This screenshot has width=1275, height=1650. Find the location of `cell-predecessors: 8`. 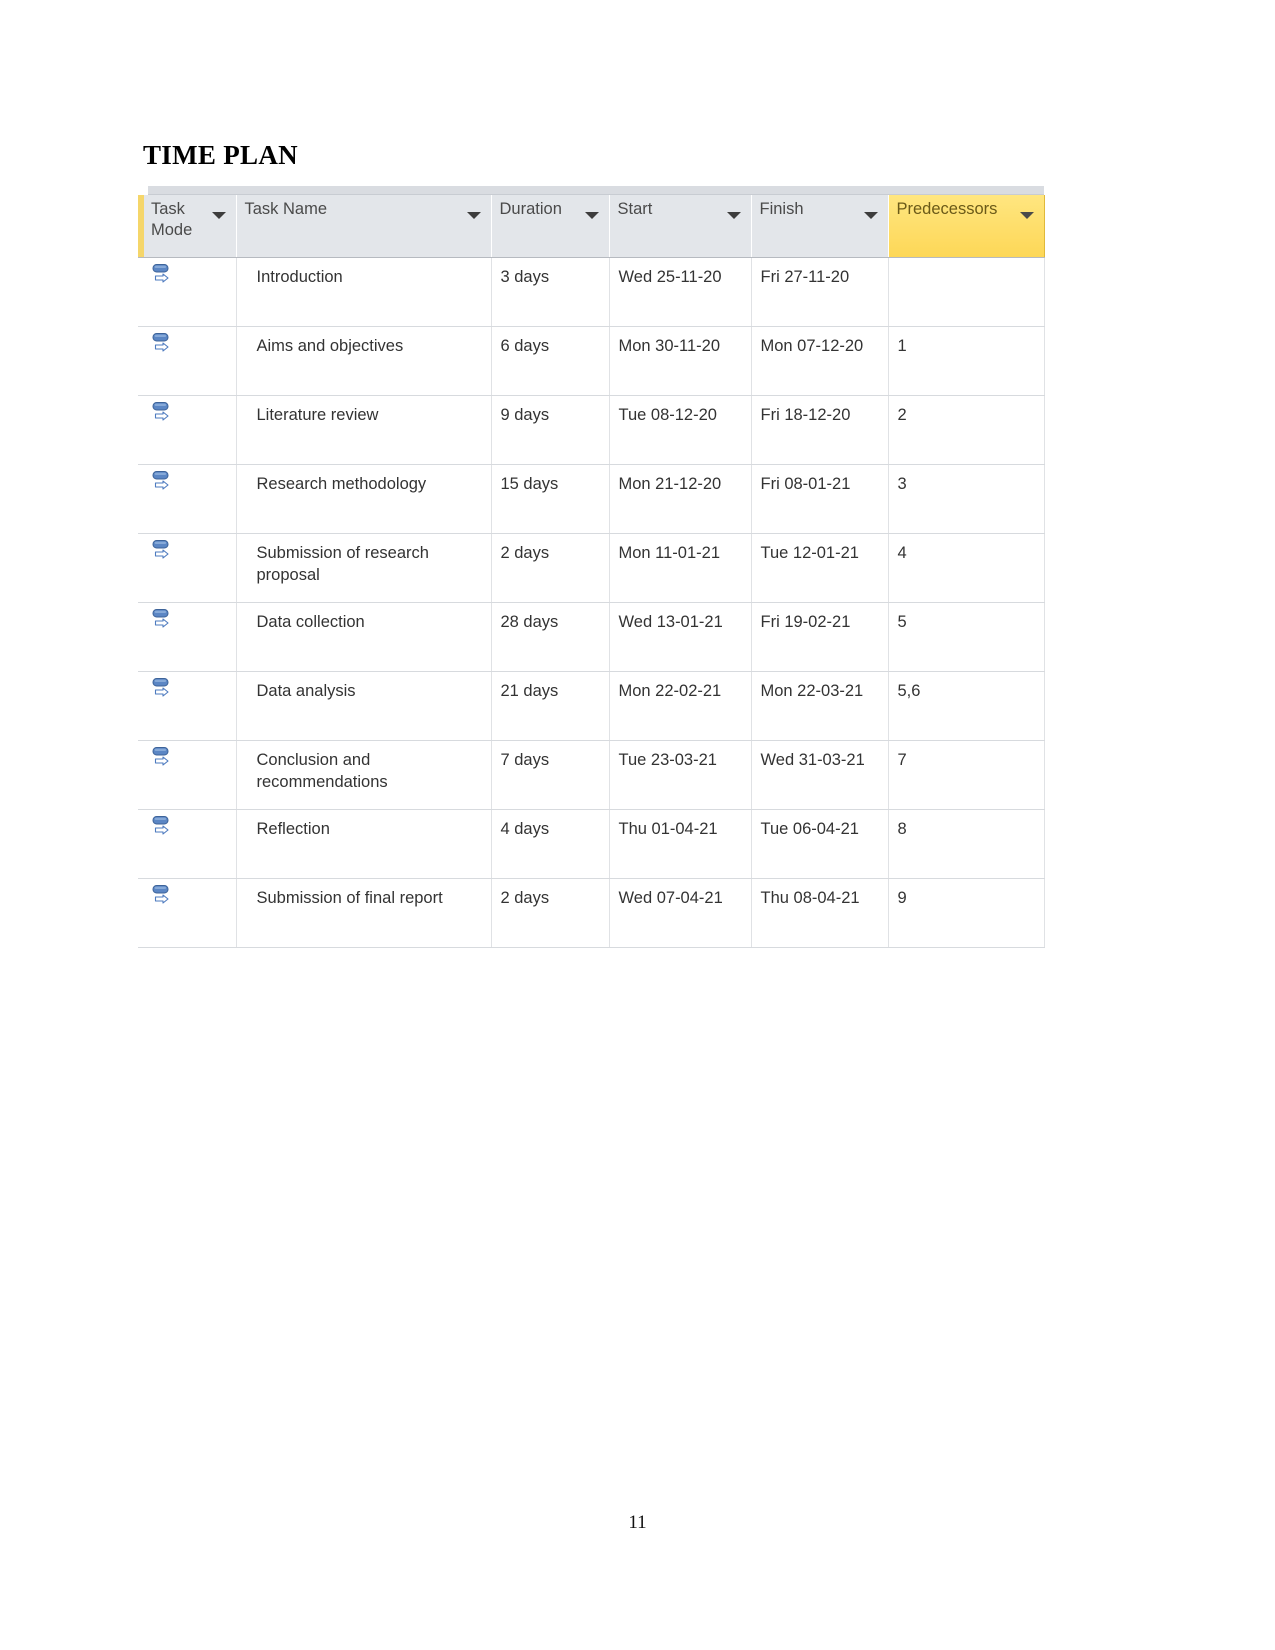

cell-predecessors: 8 is located at coordinates (966, 844).